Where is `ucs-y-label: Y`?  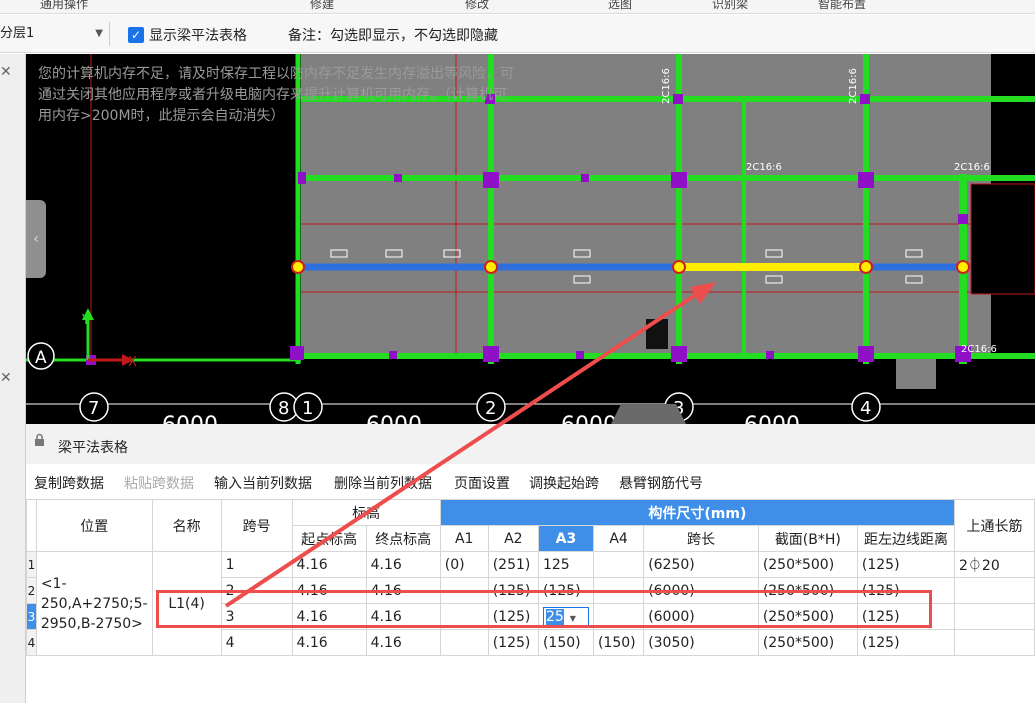
ucs-y-label: Y is located at coordinates (85, 320).